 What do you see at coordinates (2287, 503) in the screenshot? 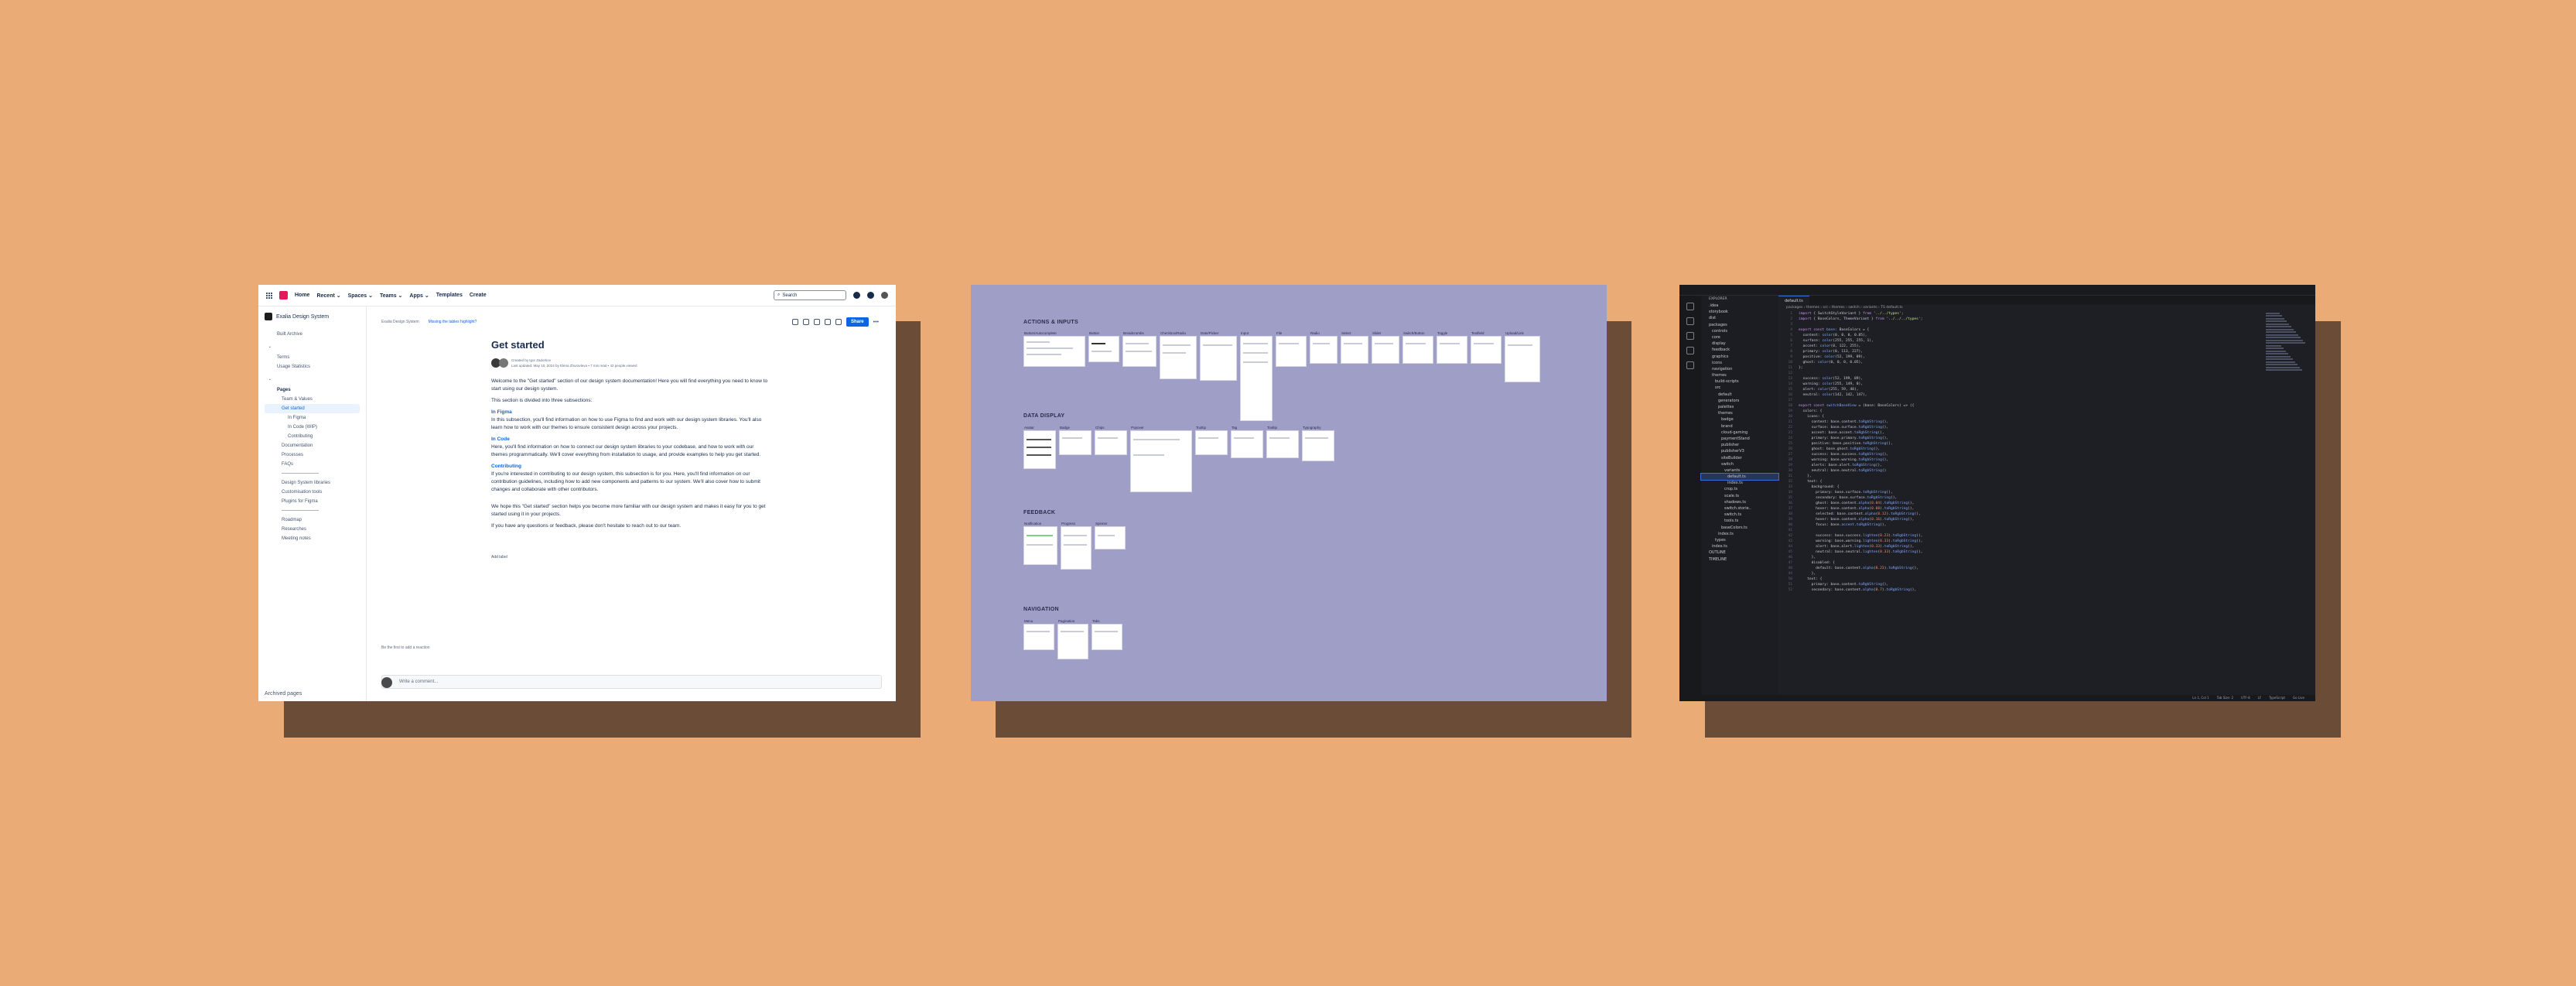
I see `minimap` at bounding box center [2287, 503].